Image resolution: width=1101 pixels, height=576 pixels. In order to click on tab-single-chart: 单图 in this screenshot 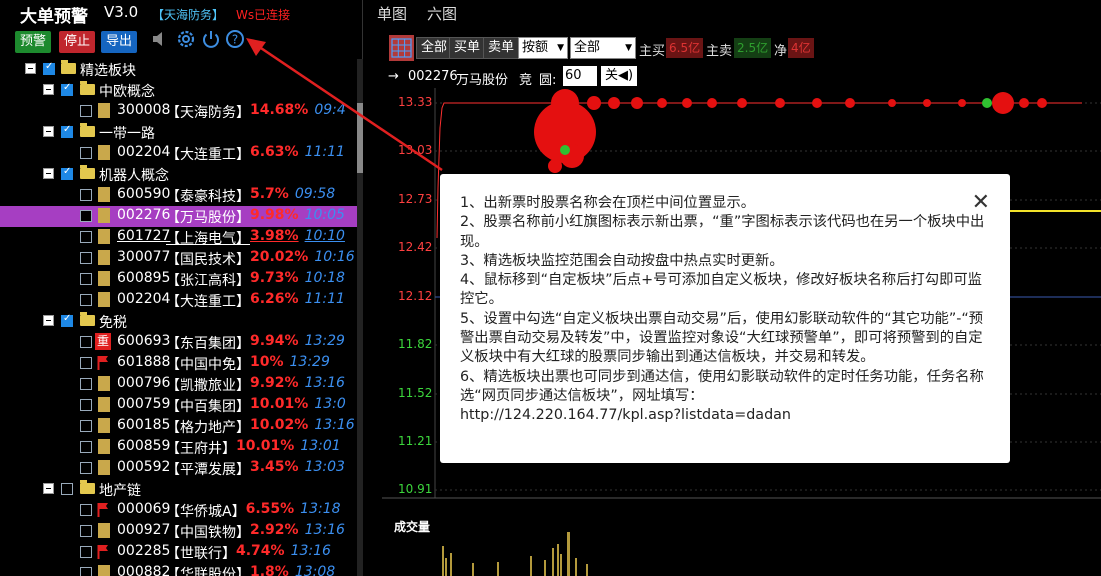, I will do `click(392, 13)`.